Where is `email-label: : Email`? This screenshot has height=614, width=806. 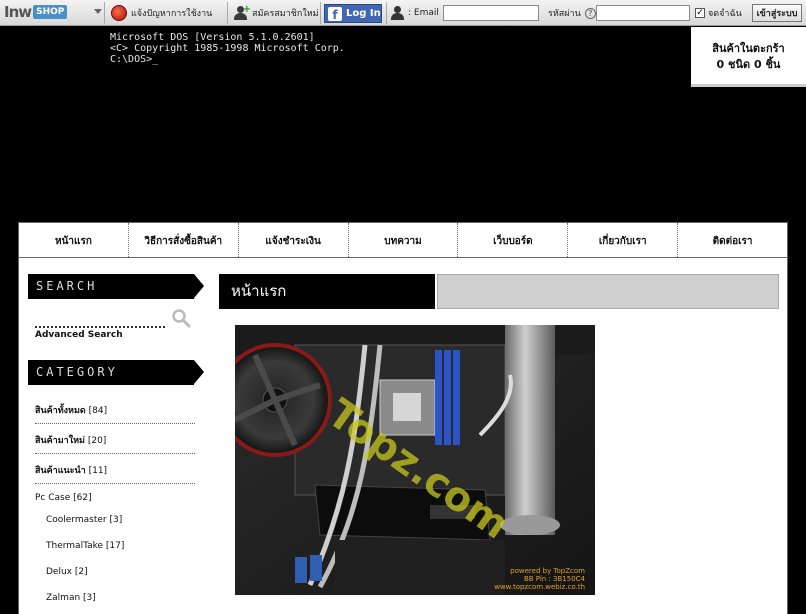
email-label: : Email is located at coordinates (423, 13).